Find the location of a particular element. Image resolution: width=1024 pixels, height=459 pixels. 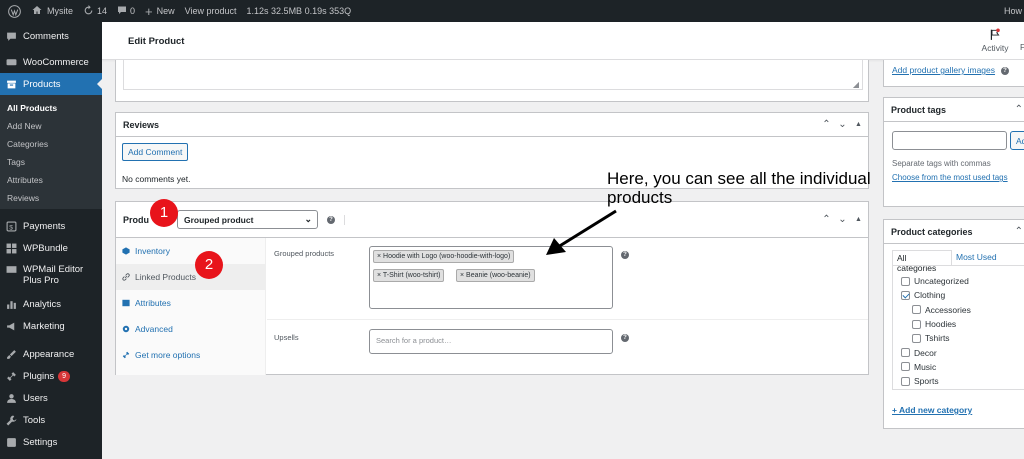

tab-advanced: Advanced is located at coordinates (190, 329).